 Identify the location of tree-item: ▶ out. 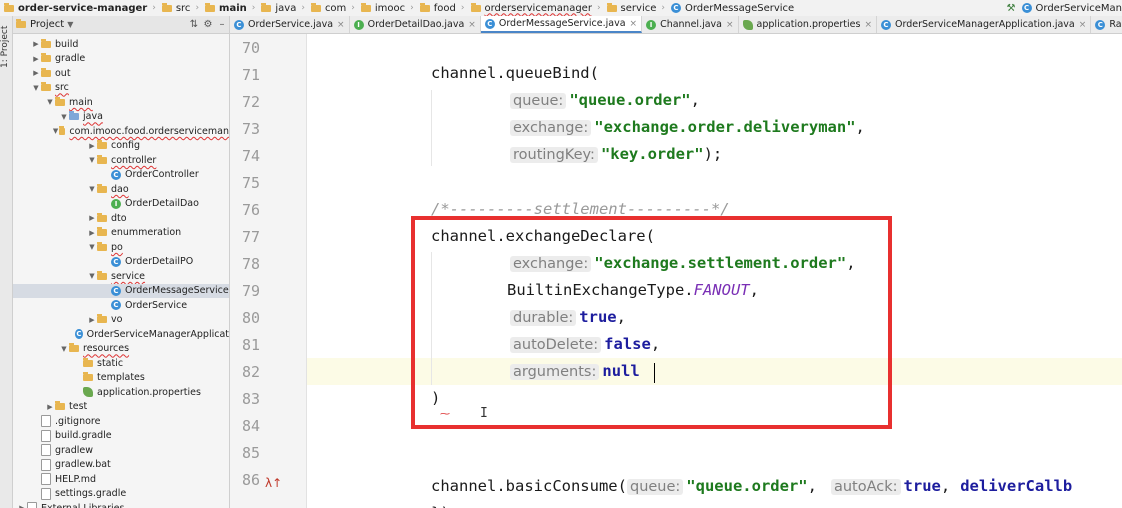
(121, 73).